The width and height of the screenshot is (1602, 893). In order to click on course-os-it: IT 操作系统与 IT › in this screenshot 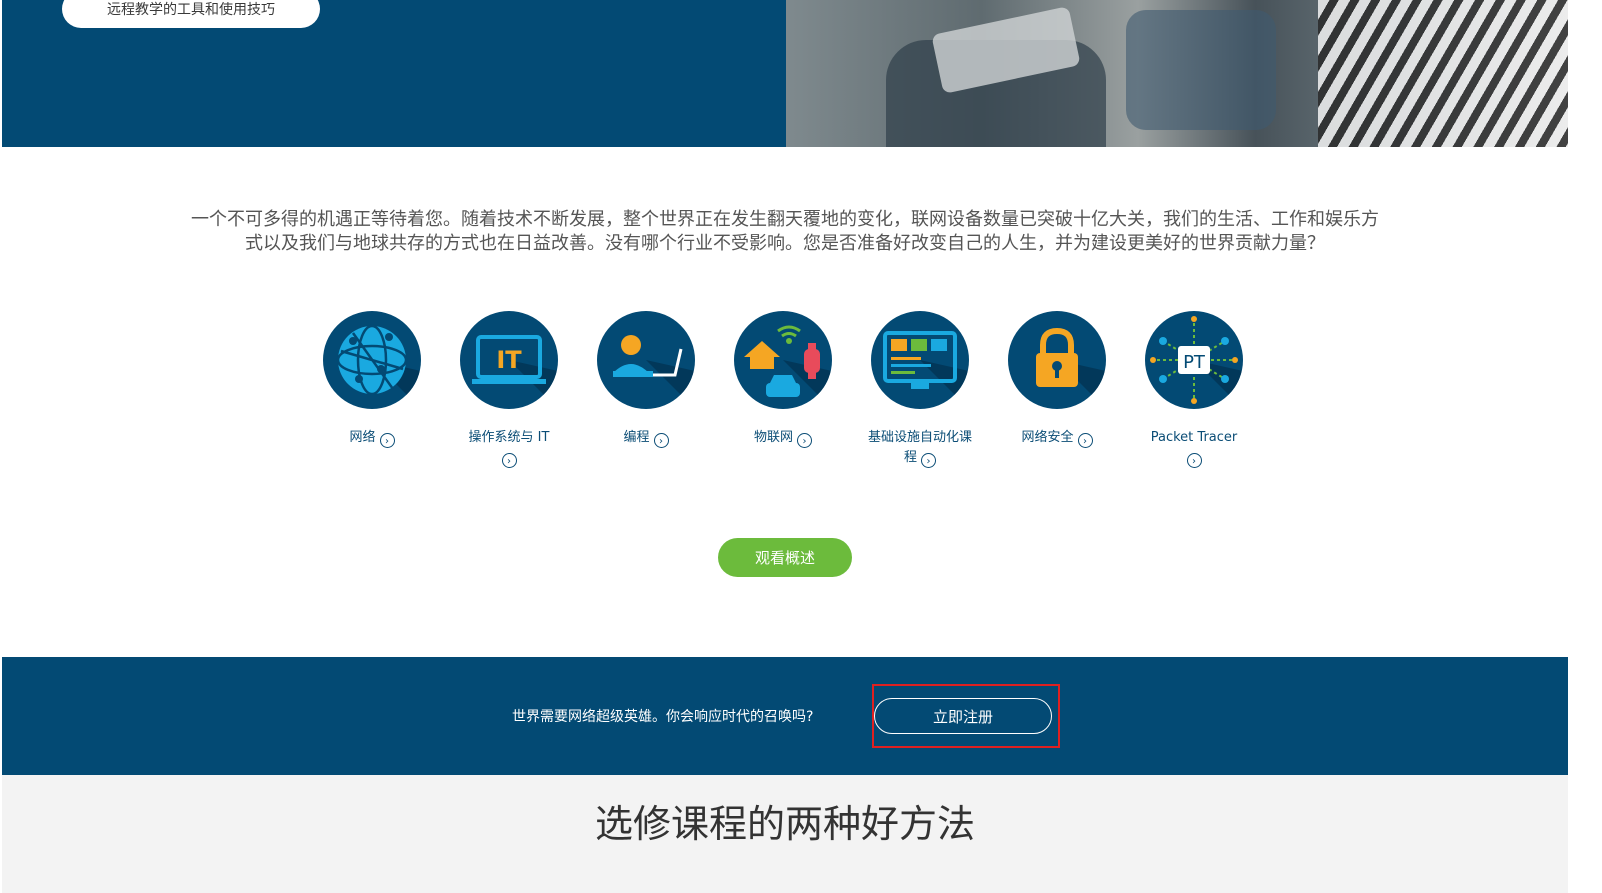, I will do `click(509, 389)`.